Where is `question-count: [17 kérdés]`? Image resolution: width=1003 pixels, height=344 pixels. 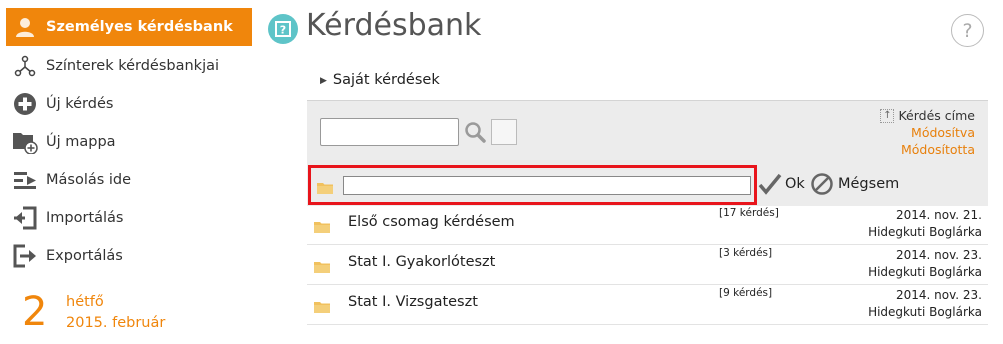
question-count: [17 kérdés] is located at coordinates (749, 213).